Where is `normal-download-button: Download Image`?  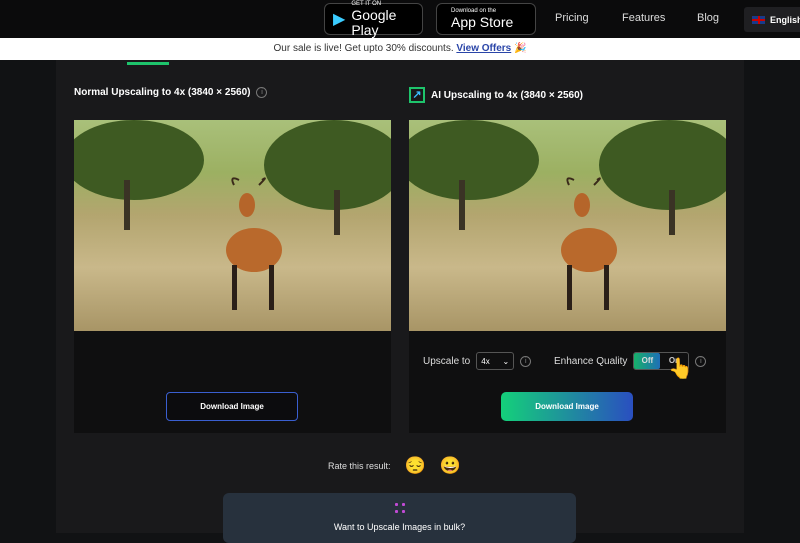 normal-download-button: Download Image is located at coordinates (232, 406).